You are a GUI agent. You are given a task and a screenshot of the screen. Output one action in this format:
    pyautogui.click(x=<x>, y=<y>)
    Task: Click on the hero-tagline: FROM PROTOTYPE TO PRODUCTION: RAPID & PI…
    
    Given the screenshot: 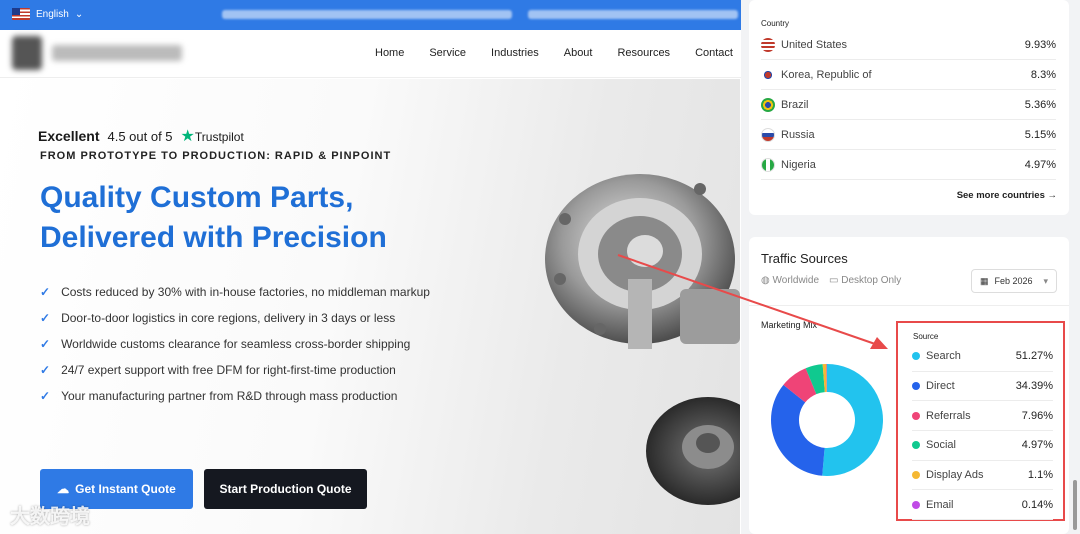 What is the action you would take?
    pyautogui.click(x=216, y=156)
    